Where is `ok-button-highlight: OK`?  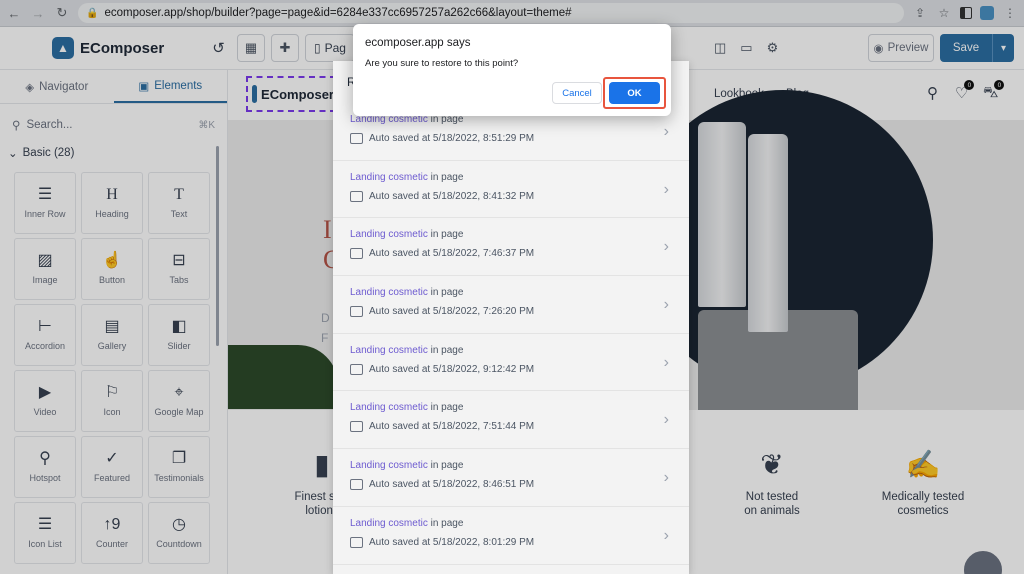
ok-button-highlight: OK is located at coordinates (634, 93).